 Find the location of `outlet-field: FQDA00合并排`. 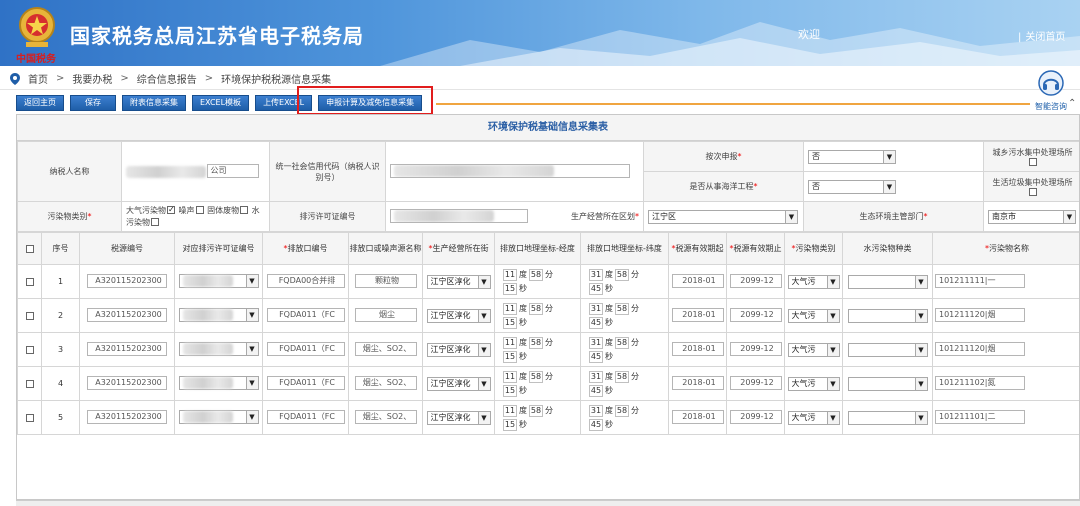

outlet-field: FQDA00合并排 is located at coordinates (305, 280).